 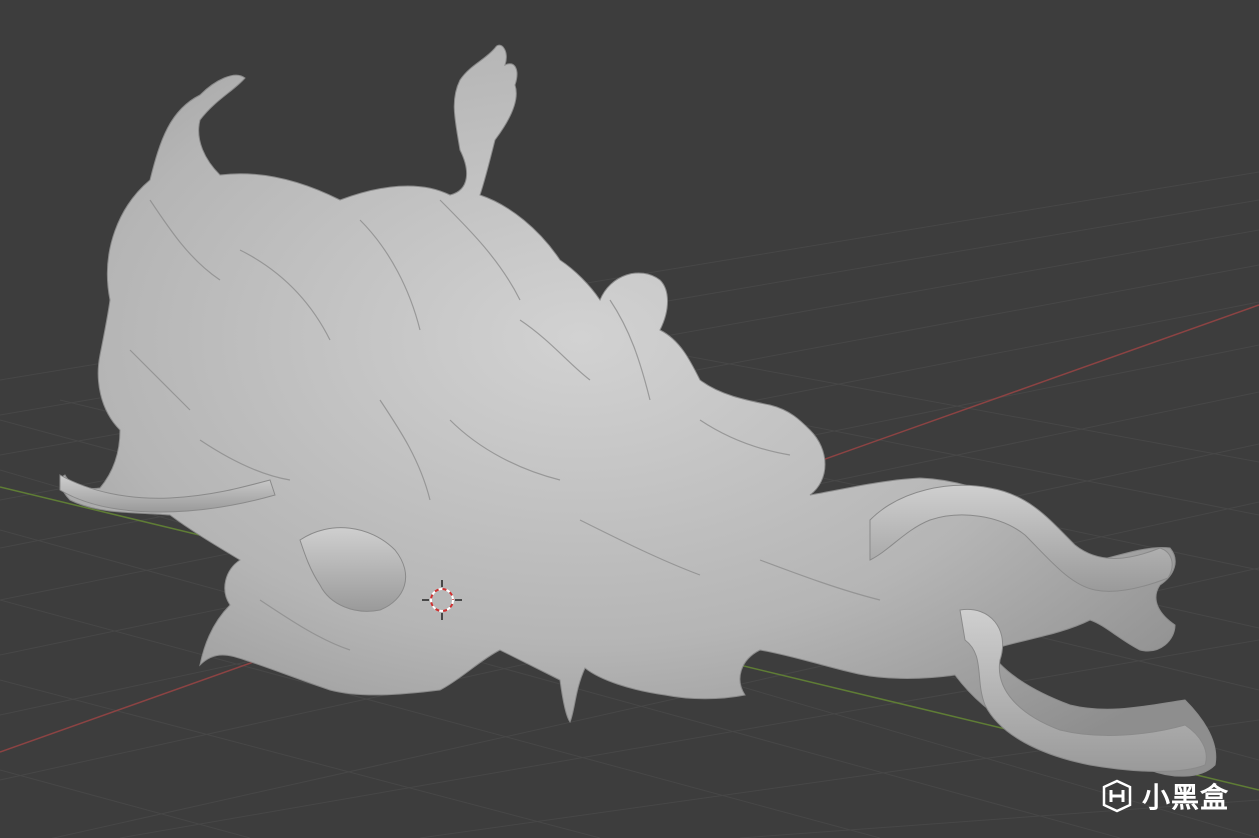 I want to click on heybox-logo-icon, so click(x=1117, y=796).